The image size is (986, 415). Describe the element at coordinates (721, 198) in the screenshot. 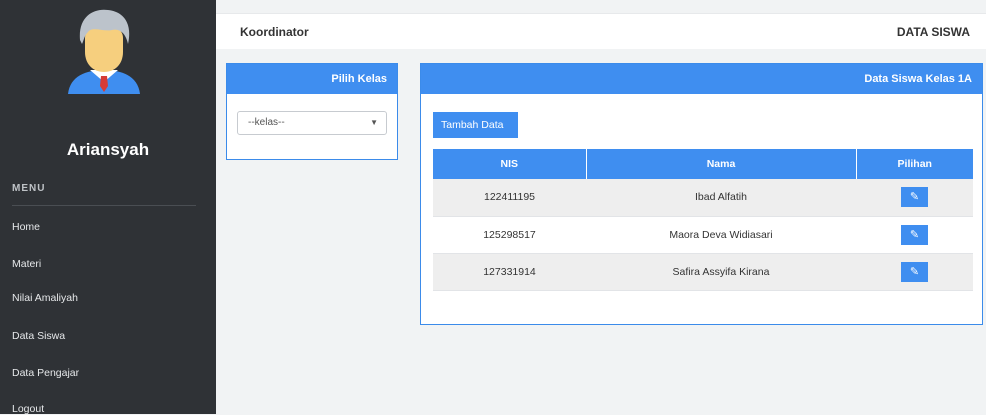

I see `nama-cell: Ibad Alfatih` at that location.